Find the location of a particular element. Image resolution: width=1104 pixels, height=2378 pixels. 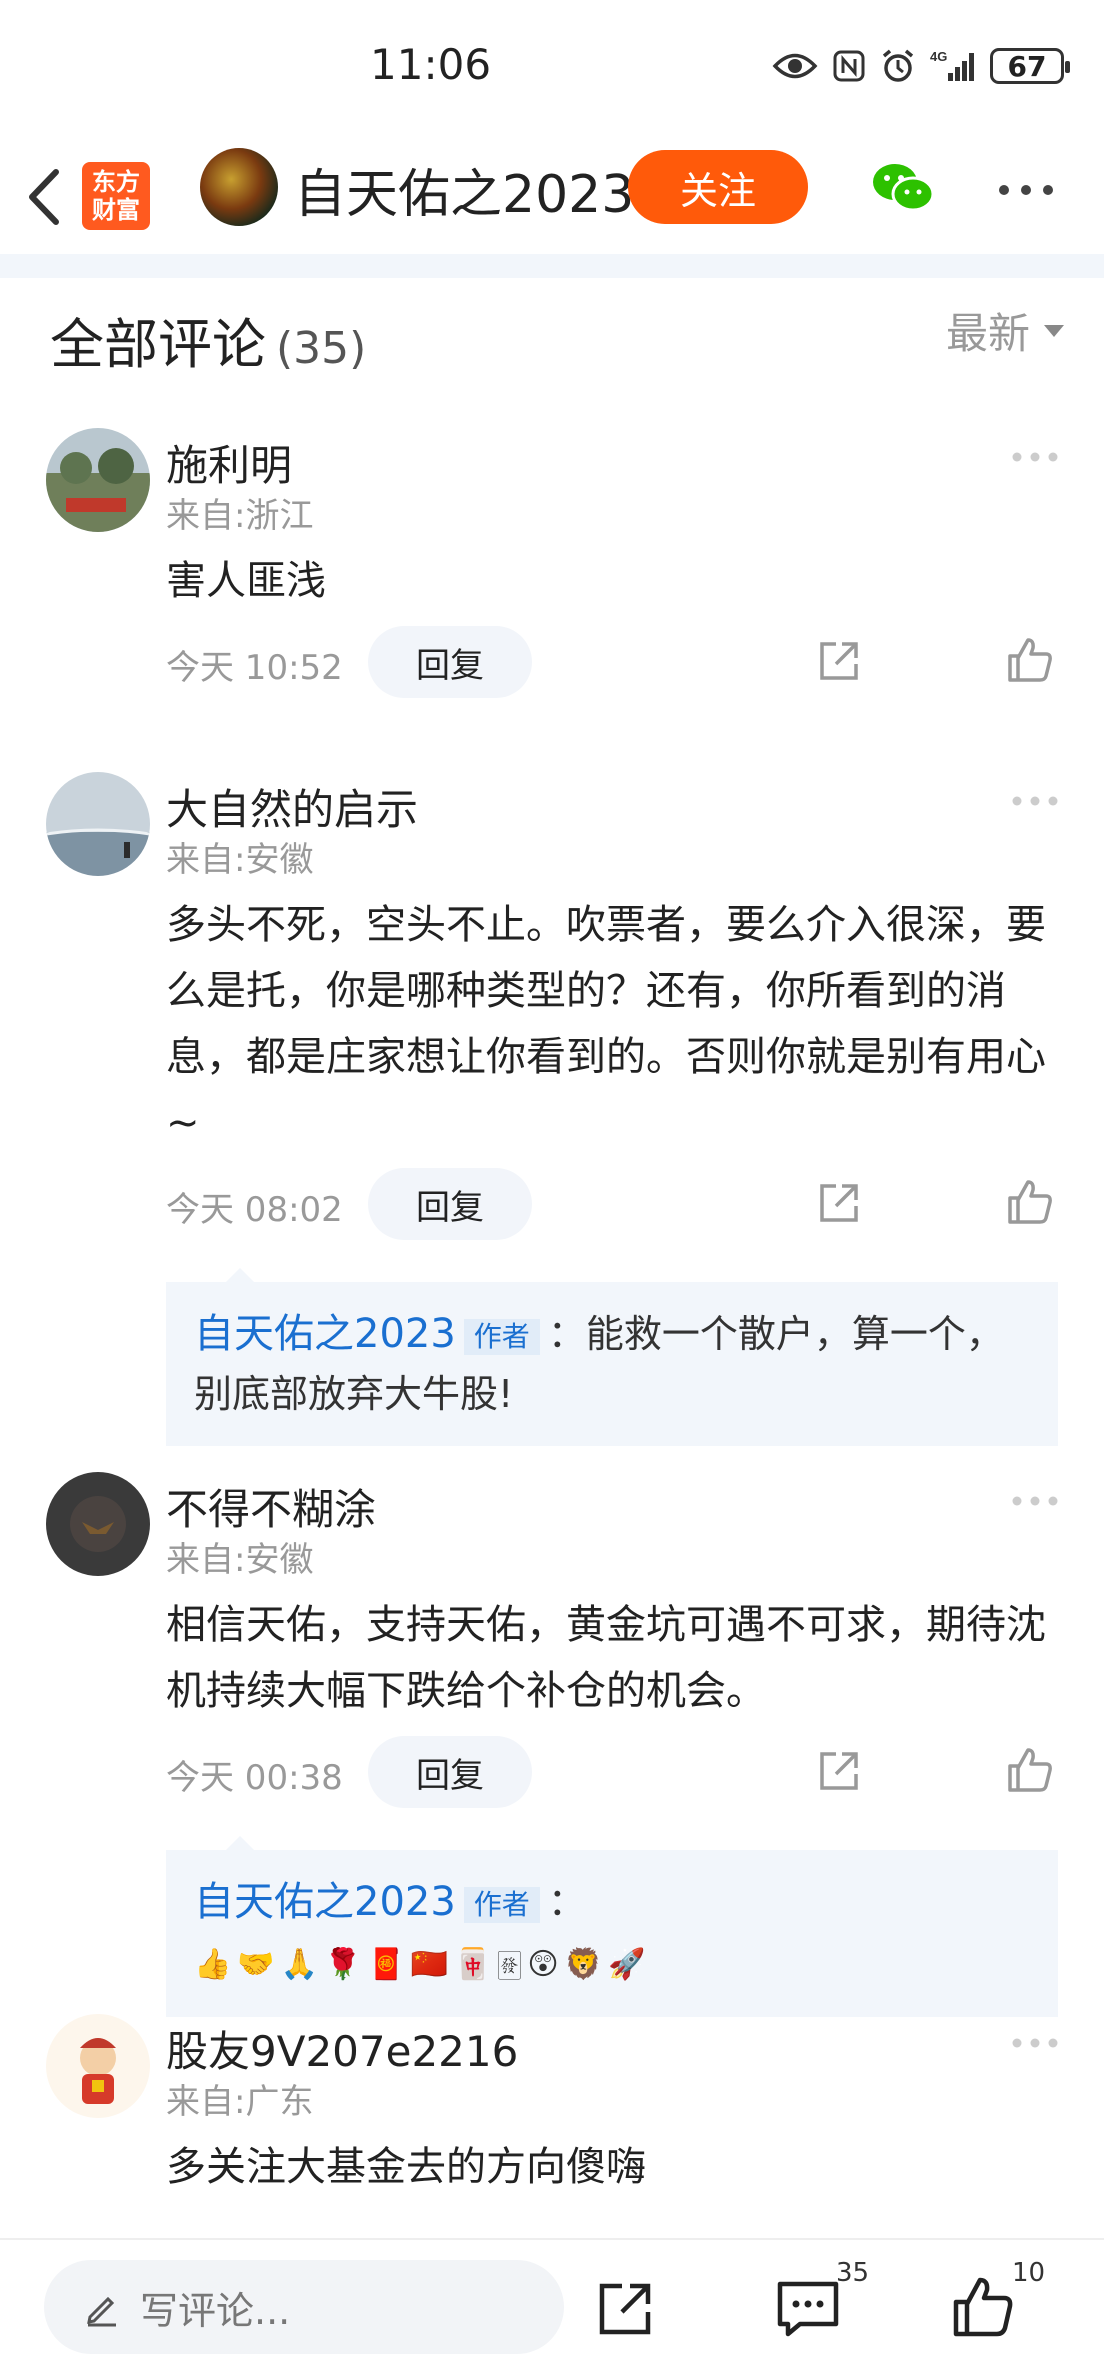

status-icons: 4G 67 is located at coordinates (921, 66).